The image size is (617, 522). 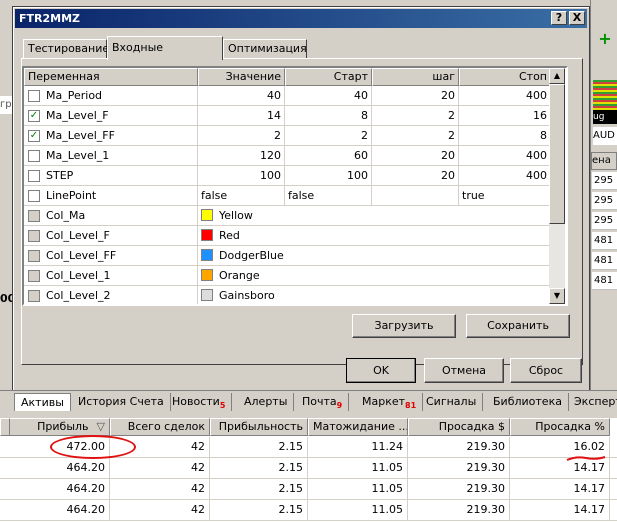 What do you see at coordinates (328, 156) in the screenshot?
I see `param-start-cell: 60` at bounding box center [328, 156].